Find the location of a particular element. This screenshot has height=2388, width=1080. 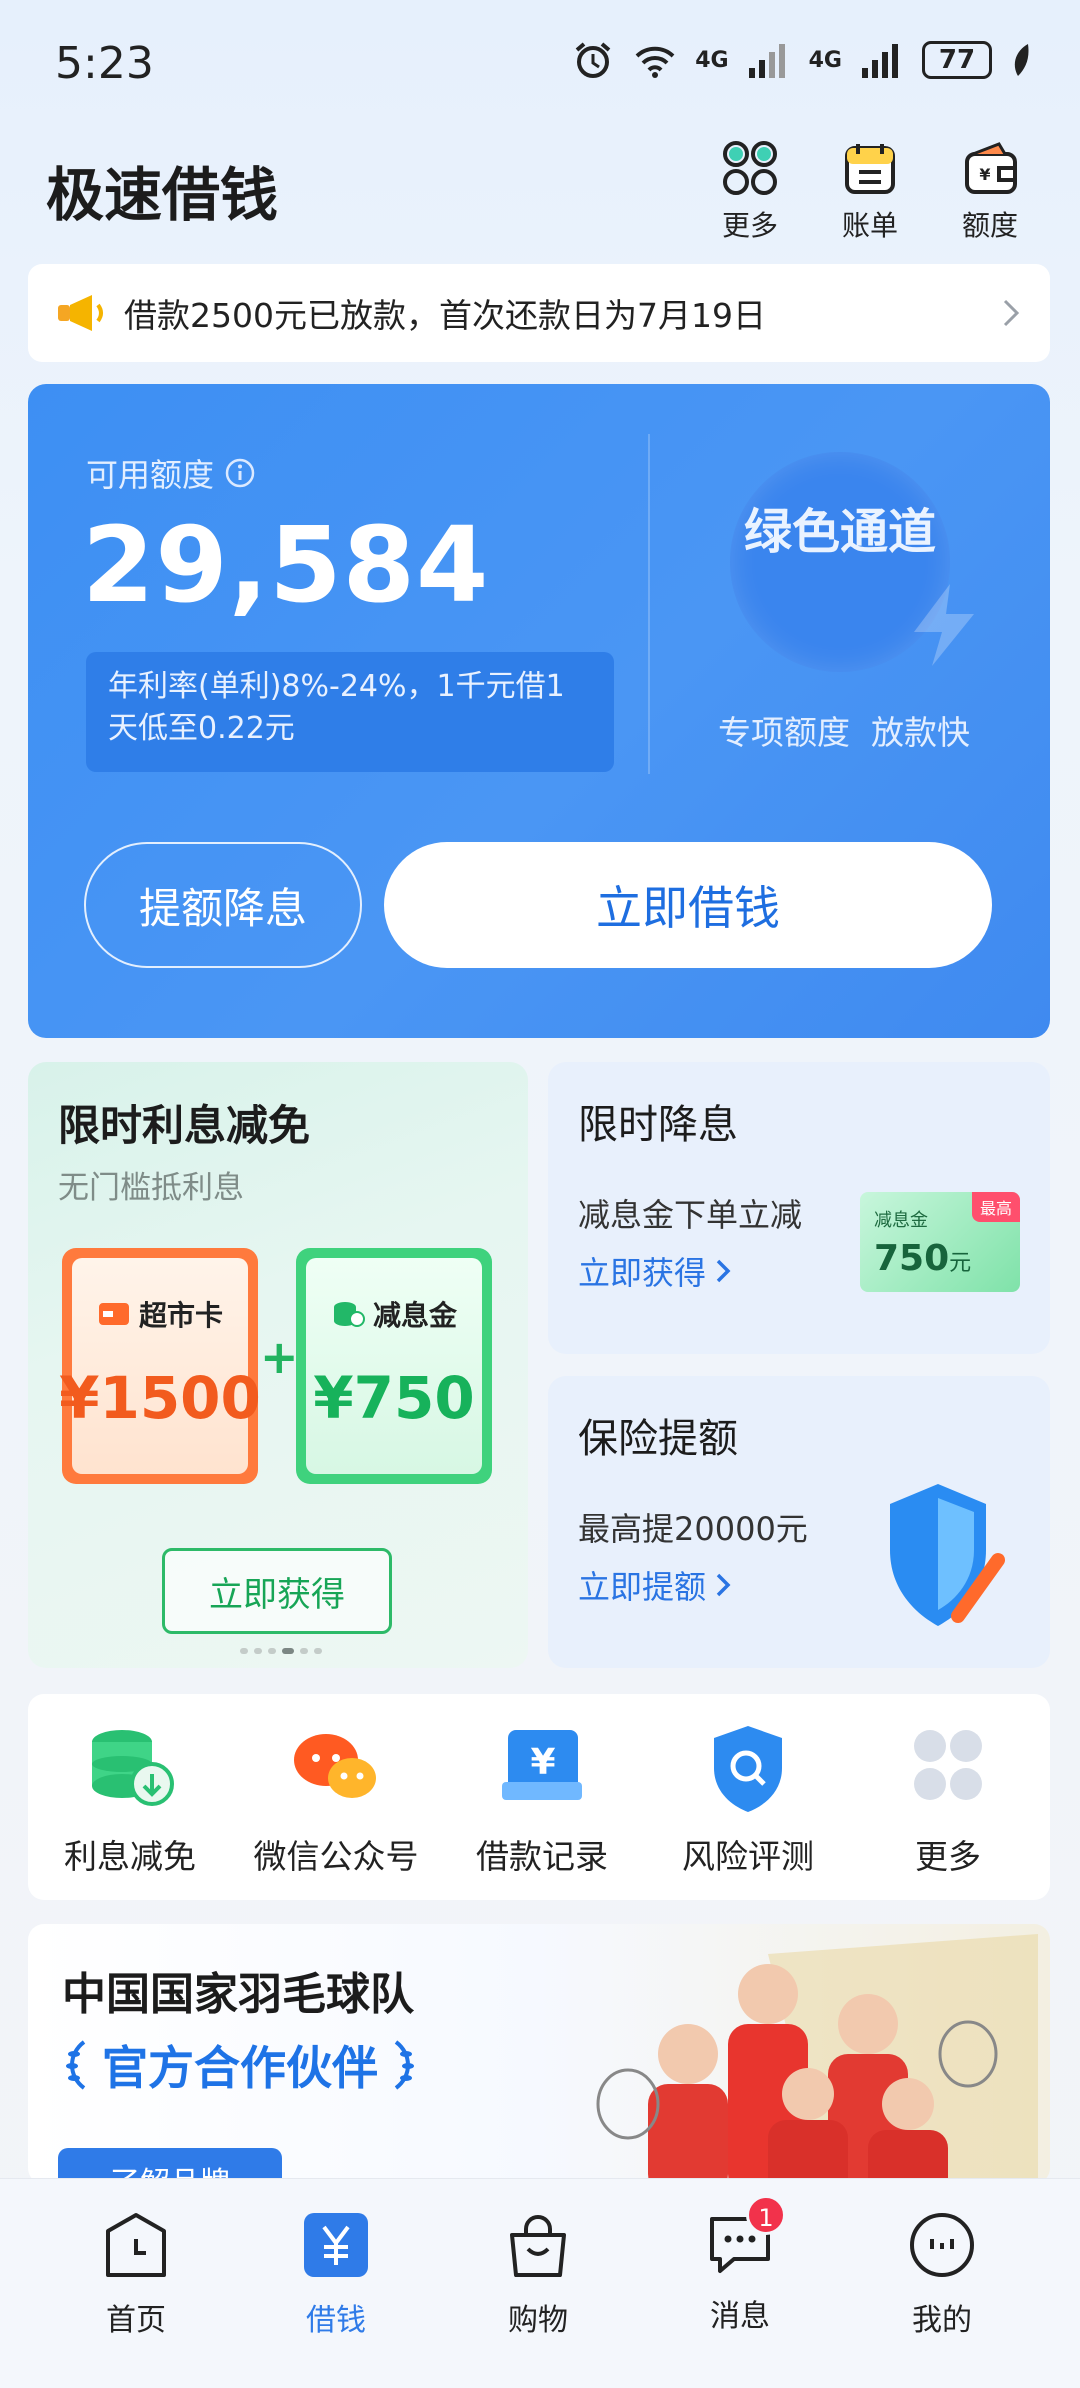

banner-subtitle: 官方合作伙伴 is located at coordinates (240, 2068).